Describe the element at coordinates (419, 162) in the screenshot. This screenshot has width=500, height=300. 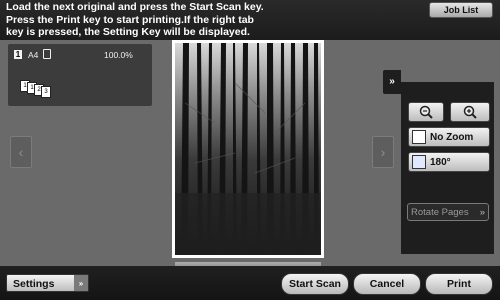
I see `rotate-page-icon` at that location.